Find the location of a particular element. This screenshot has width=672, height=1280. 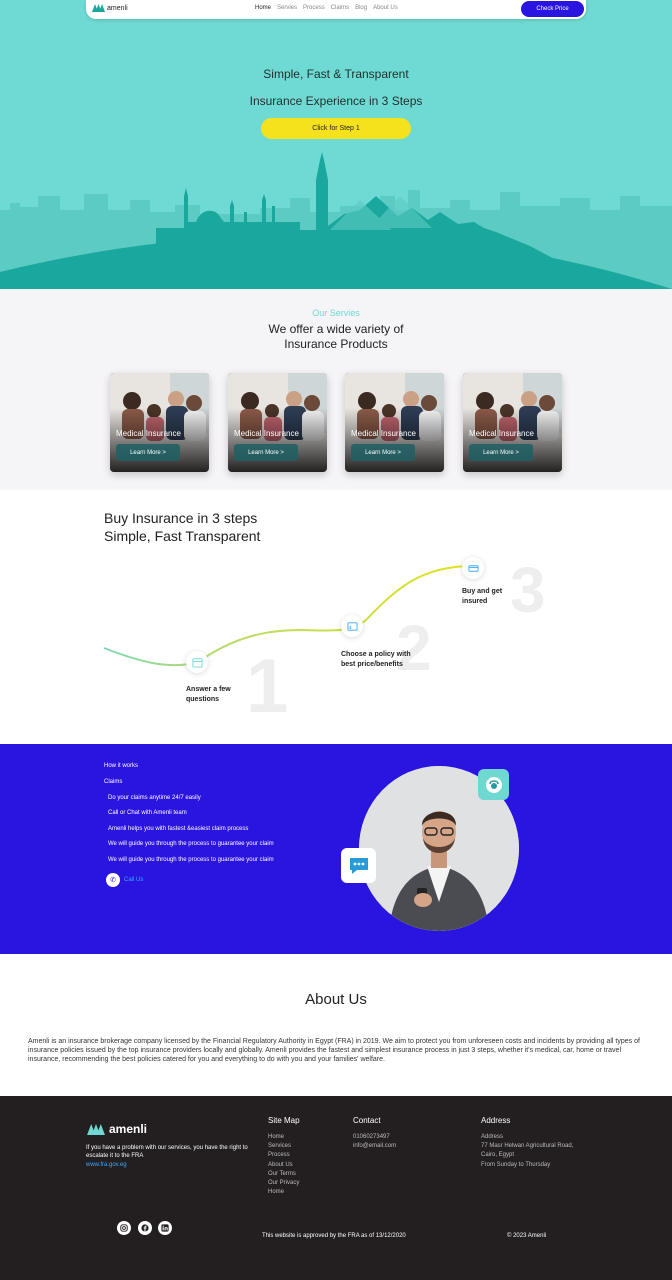

sitemap-link-services: Services is located at coordinates (279, 1146).